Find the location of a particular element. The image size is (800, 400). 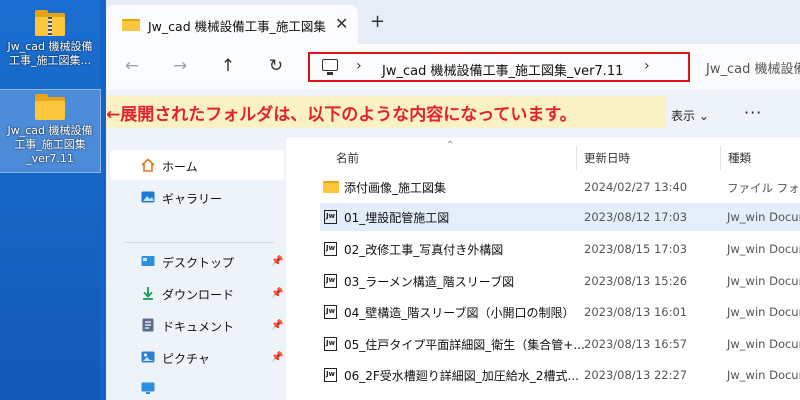

file-name: 01_埋設配管施工図 is located at coordinates (397, 218).